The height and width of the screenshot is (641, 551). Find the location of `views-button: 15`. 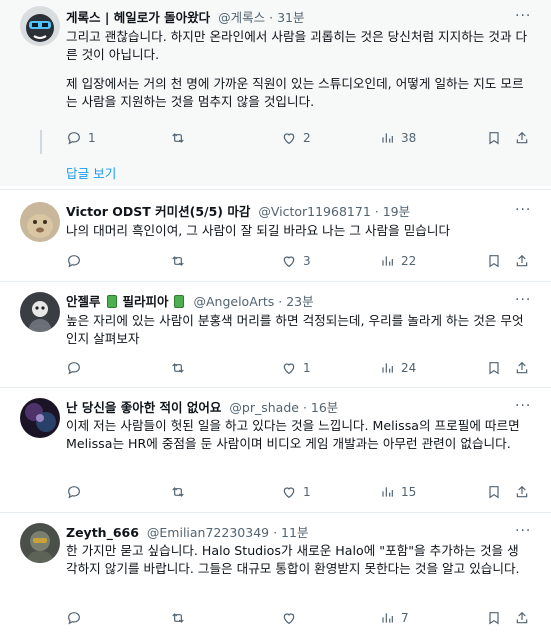

views-button: 15 is located at coordinates (397, 492).